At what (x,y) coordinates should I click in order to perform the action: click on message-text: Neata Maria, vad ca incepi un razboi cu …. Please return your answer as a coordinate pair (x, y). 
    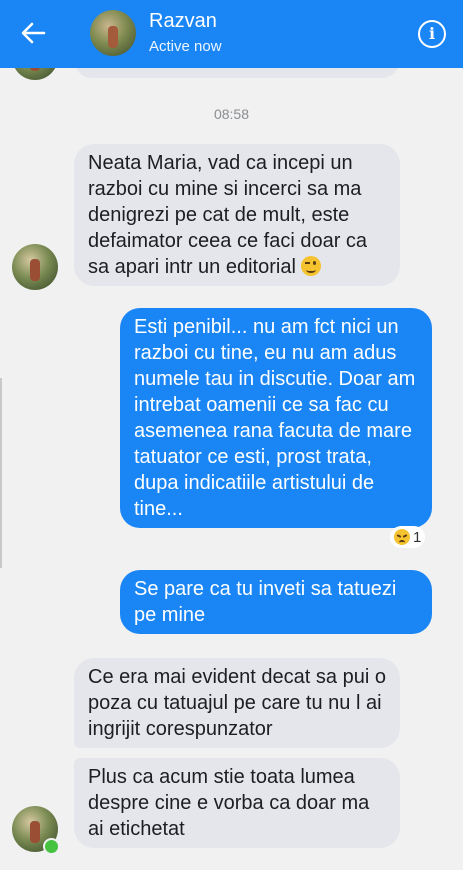
    Looking at the image, I should click on (228, 215).